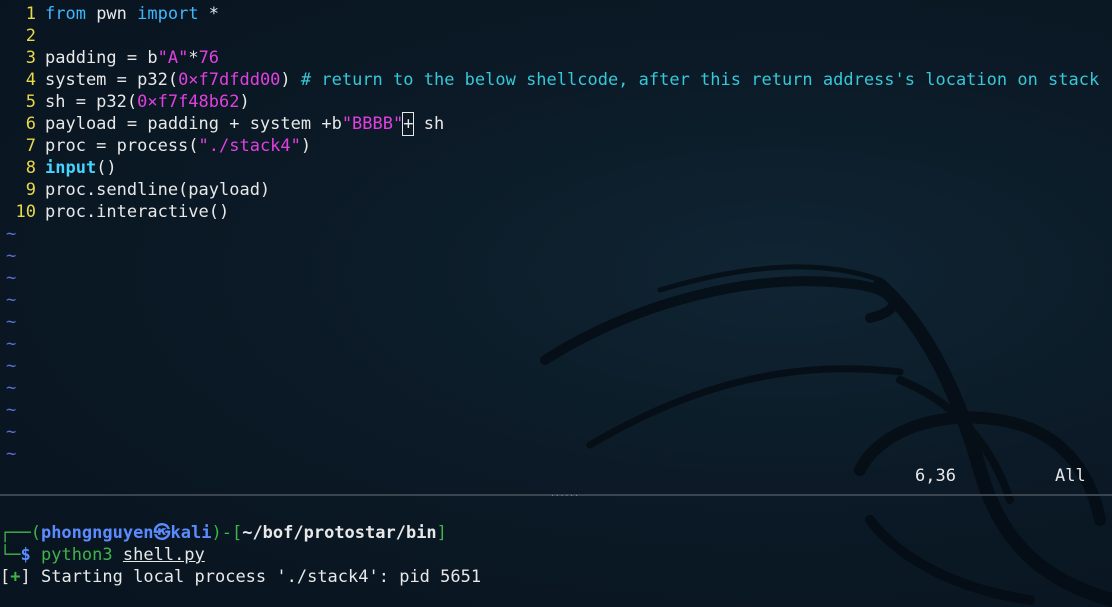 This screenshot has height=607, width=1112. I want to click on code-text: padding = b"A"*76, so click(132, 58).